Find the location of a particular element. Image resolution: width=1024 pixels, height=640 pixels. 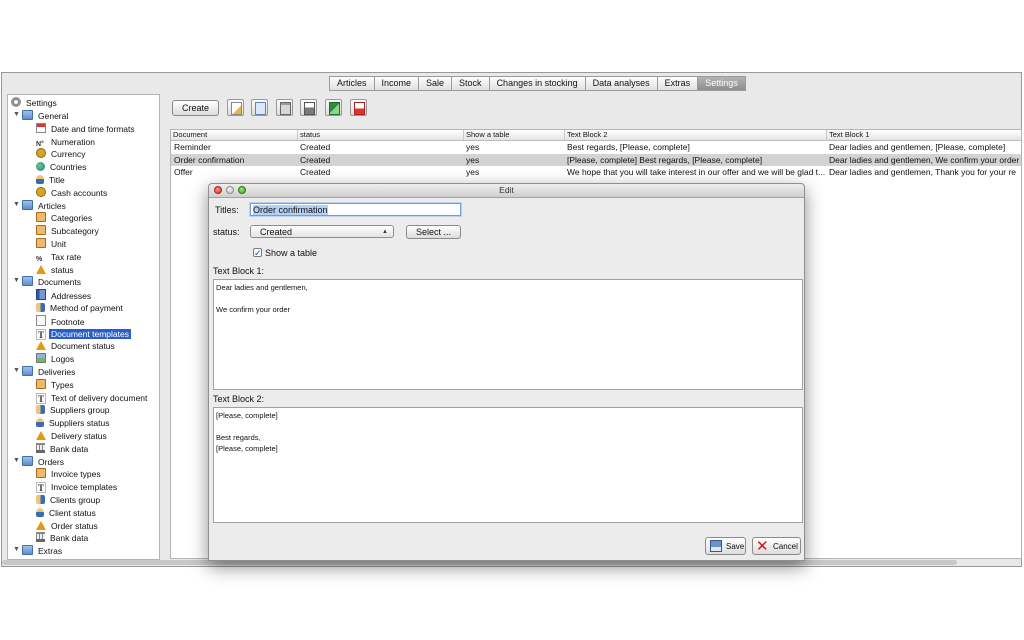

tree-item: Suppliers group is located at coordinates (74, 410).